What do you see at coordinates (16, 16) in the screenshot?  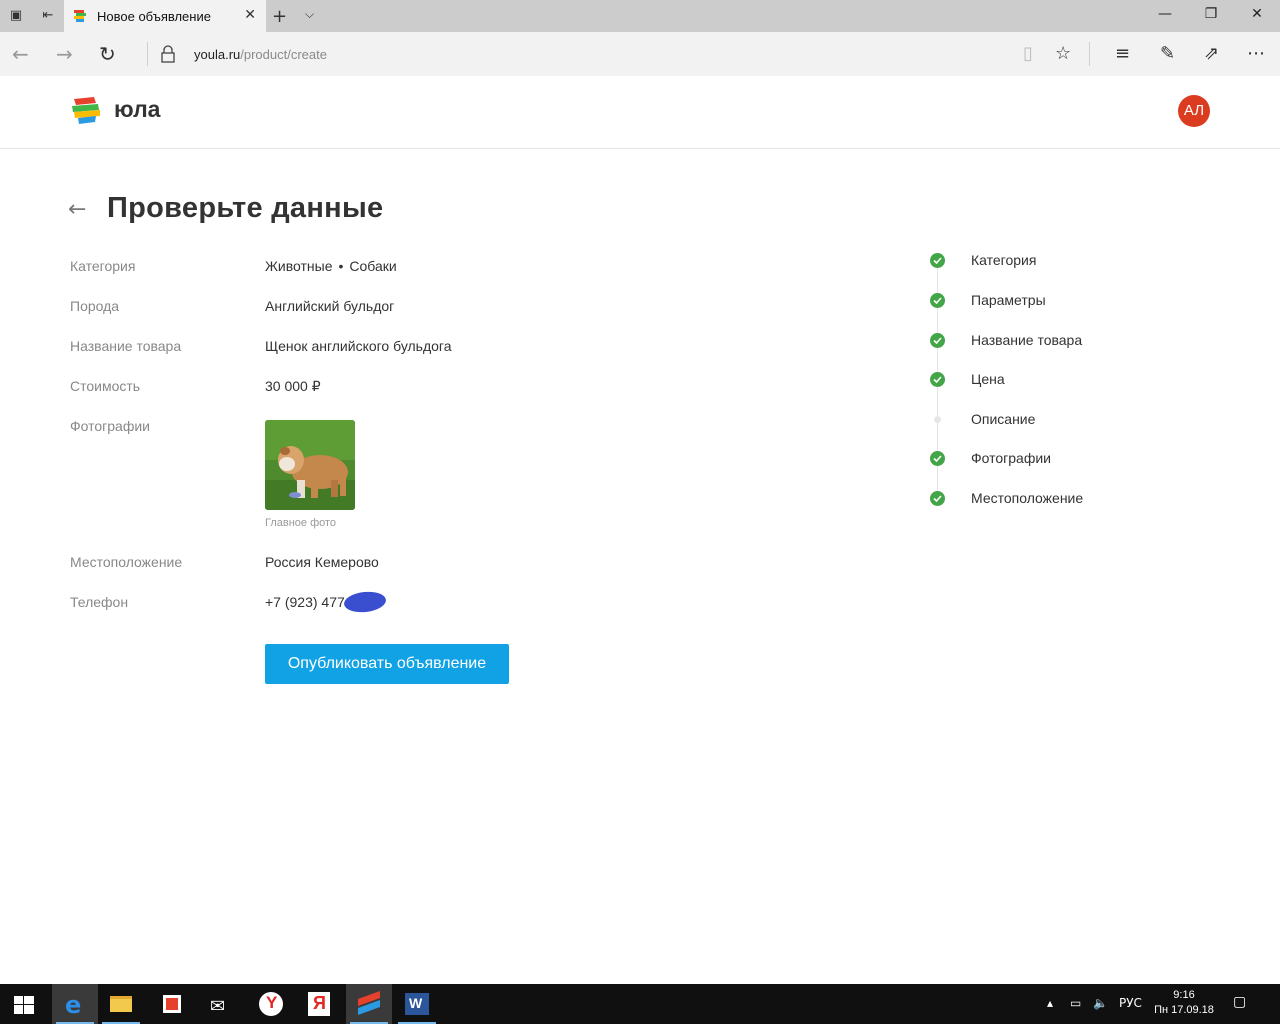 I see `tabs-aside-icon: ▣` at bounding box center [16, 16].